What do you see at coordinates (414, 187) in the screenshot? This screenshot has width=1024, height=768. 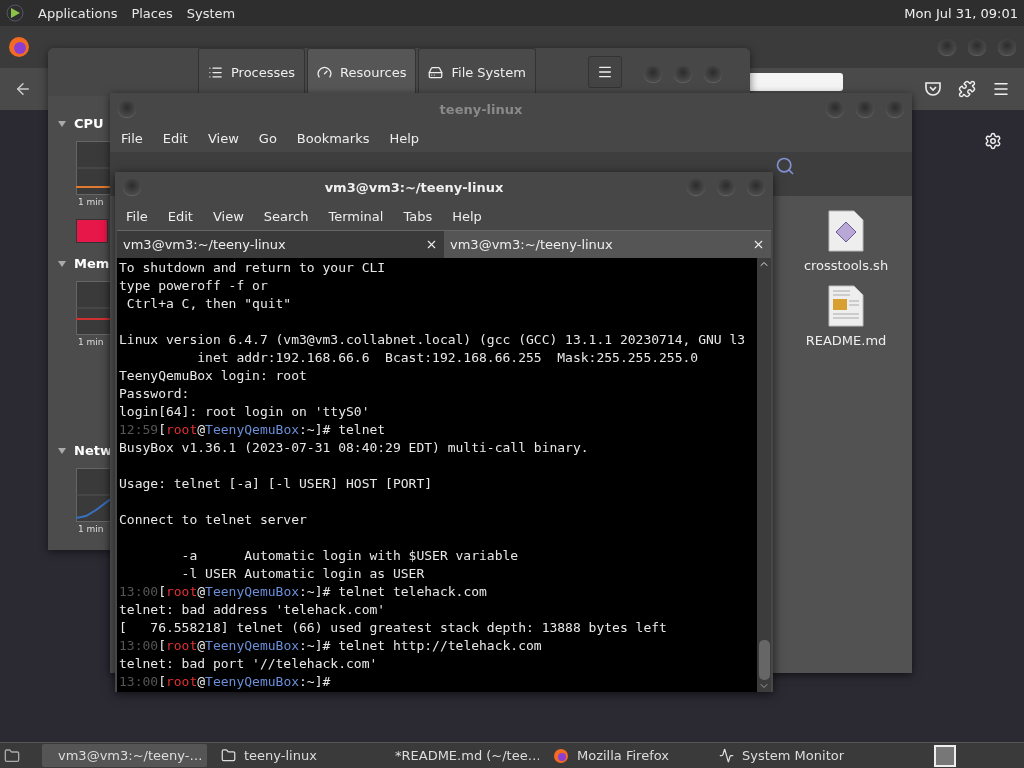 I see `window-title: vm3@vm3:~/teeny-linux` at bounding box center [414, 187].